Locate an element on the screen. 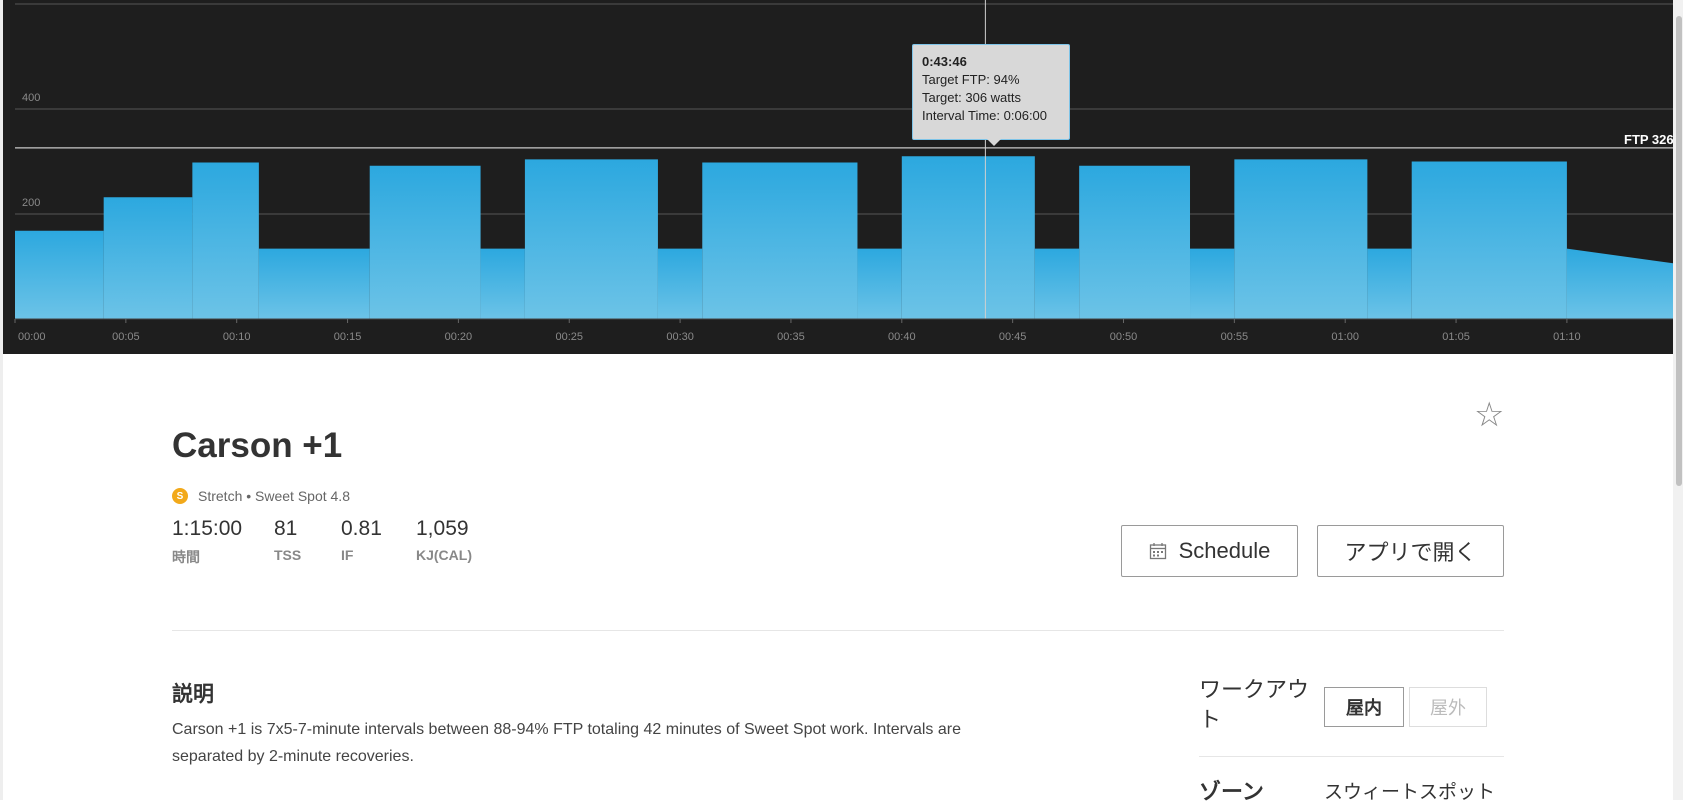 This screenshot has height=806, width=1683. x-tick-label: 00:50 is located at coordinates (1124, 337).